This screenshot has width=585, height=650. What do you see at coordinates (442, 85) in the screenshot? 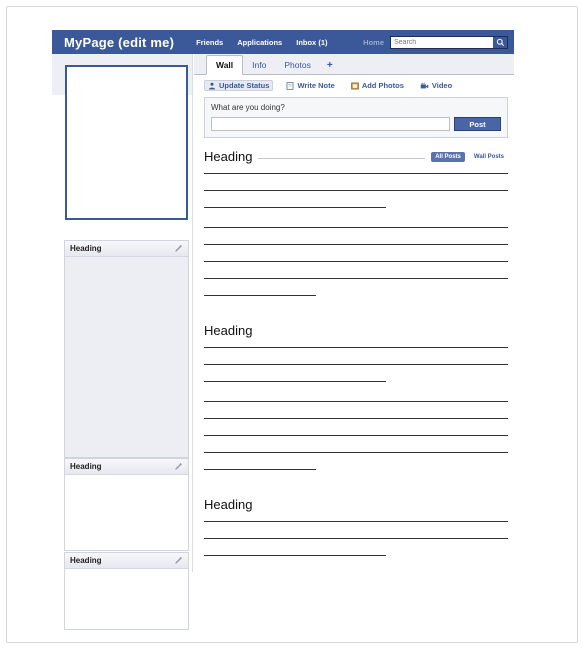
I see `video-label: Video` at bounding box center [442, 85].